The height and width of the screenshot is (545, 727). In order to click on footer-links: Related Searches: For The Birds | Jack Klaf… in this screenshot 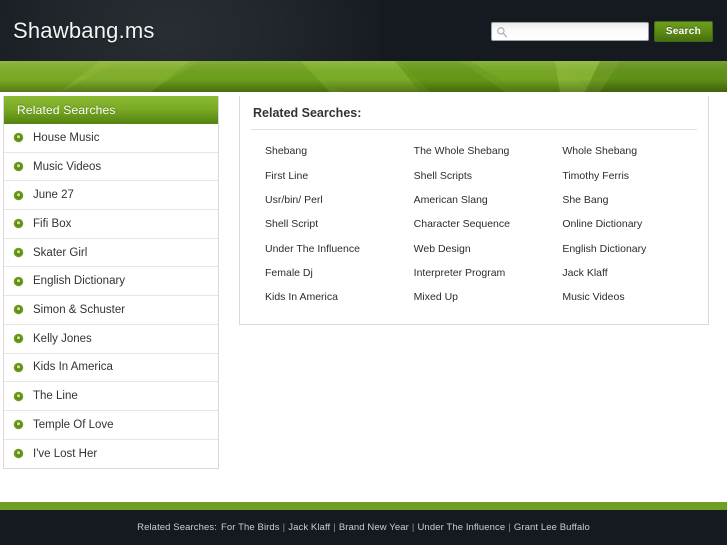, I will do `click(363, 527)`.